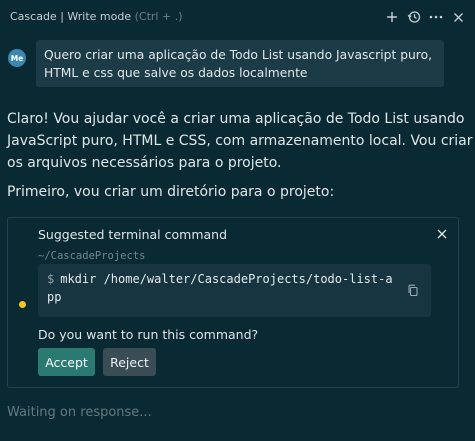 The width and height of the screenshot is (475, 441). I want to click on run-command-question: Do you want to run this command?, so click(148, 334).